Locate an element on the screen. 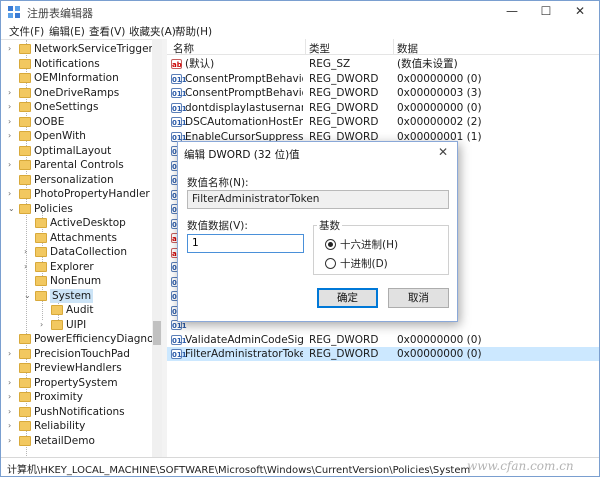 This screenshot has width=600, height=477. dec-radio is located at coordinates (330, 263).